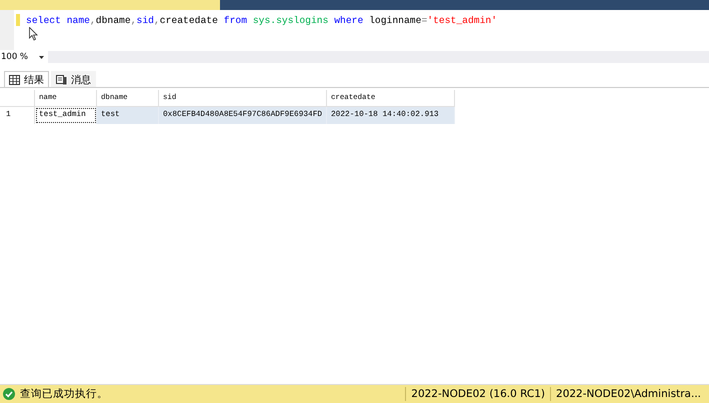 The image size is (709, 403). What do you see at coordinates (61, 79) in the screenshot?
I see `message-icon` at bounding box center [61, 79].